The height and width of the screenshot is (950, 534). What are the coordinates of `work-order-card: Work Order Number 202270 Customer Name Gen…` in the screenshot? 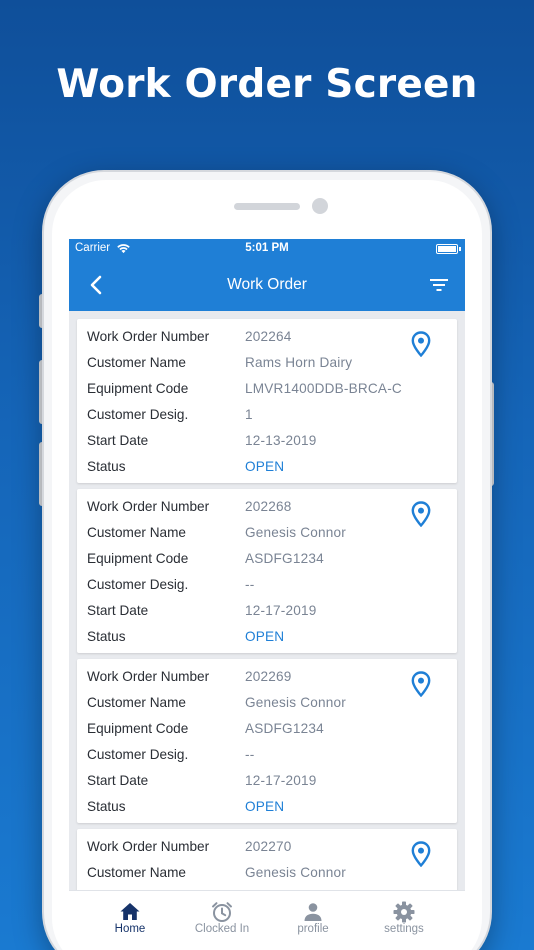 It's located at (267, 859).